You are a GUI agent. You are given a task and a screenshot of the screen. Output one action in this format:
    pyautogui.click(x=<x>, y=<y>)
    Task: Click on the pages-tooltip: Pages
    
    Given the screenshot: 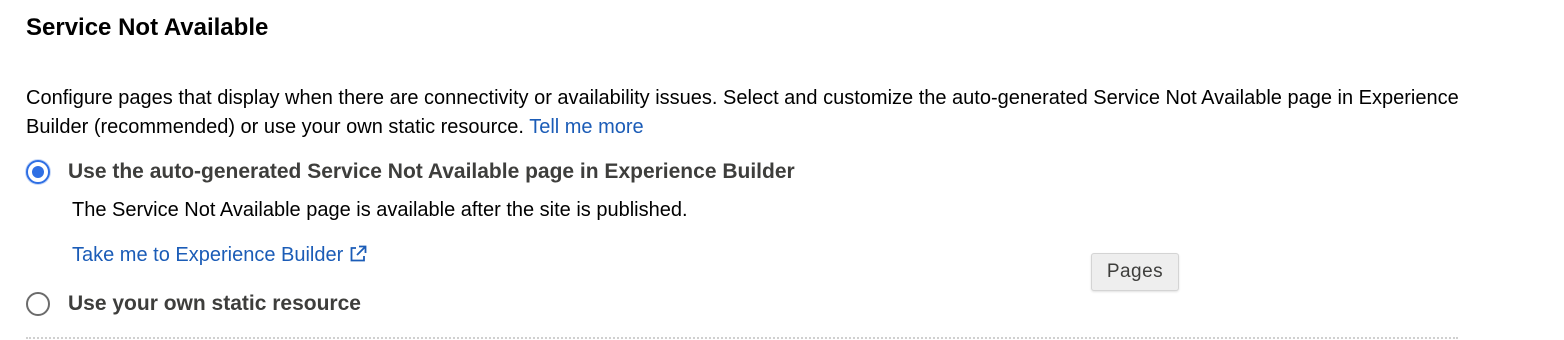 What is the action you would take?
    pyautogui.click(x=1135, y=272)
    